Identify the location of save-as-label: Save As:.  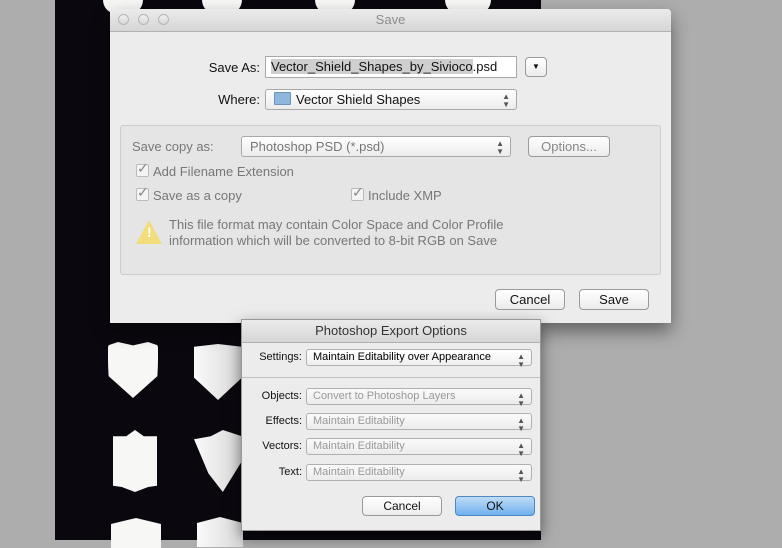
(234, 67).